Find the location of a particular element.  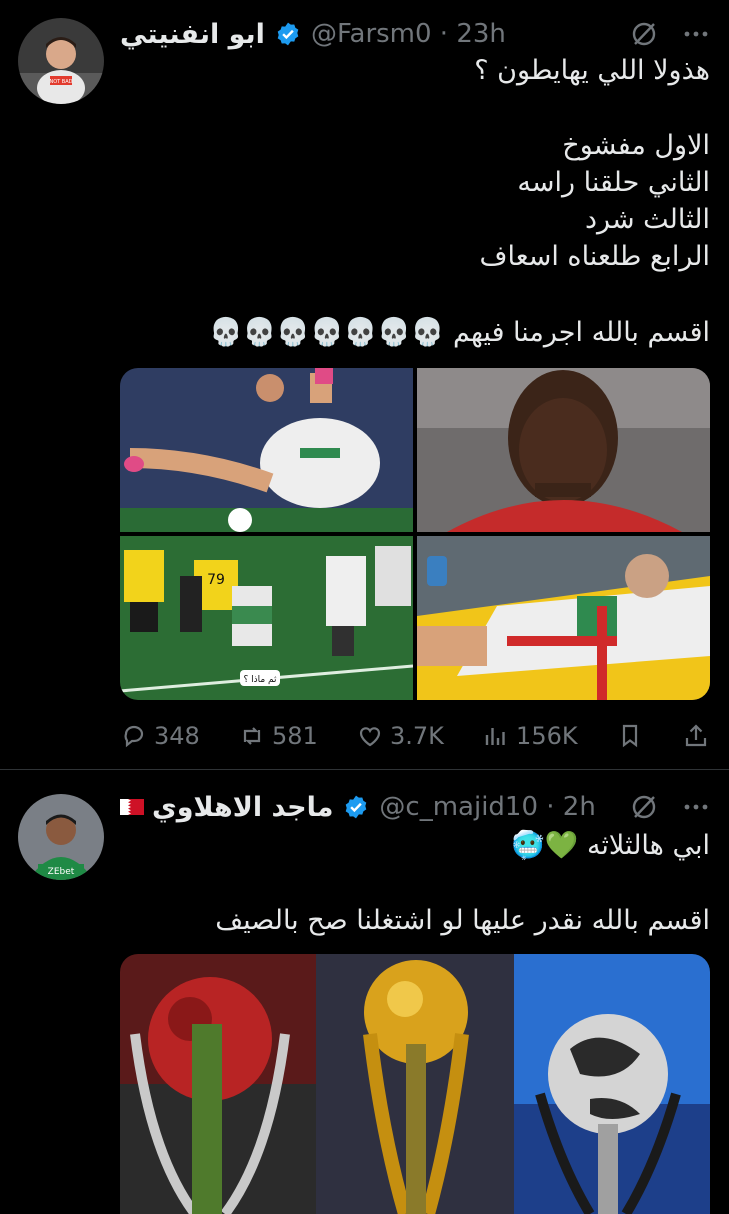

tweet-divider is located at coordinates (364, 769).